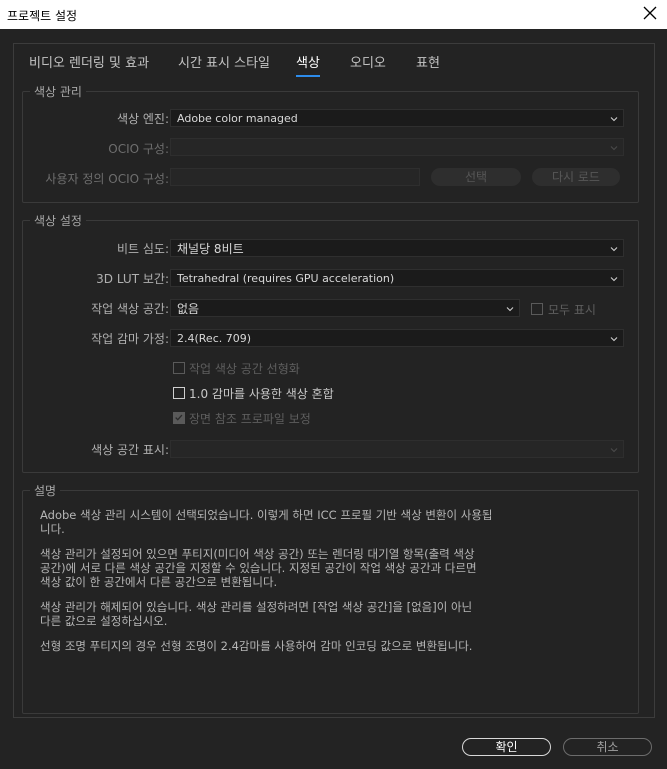  What do you see at coordinates (576, 177) in the screenshot?
I see `reload-button: 다시 로드` at bounding box center [576, 177].